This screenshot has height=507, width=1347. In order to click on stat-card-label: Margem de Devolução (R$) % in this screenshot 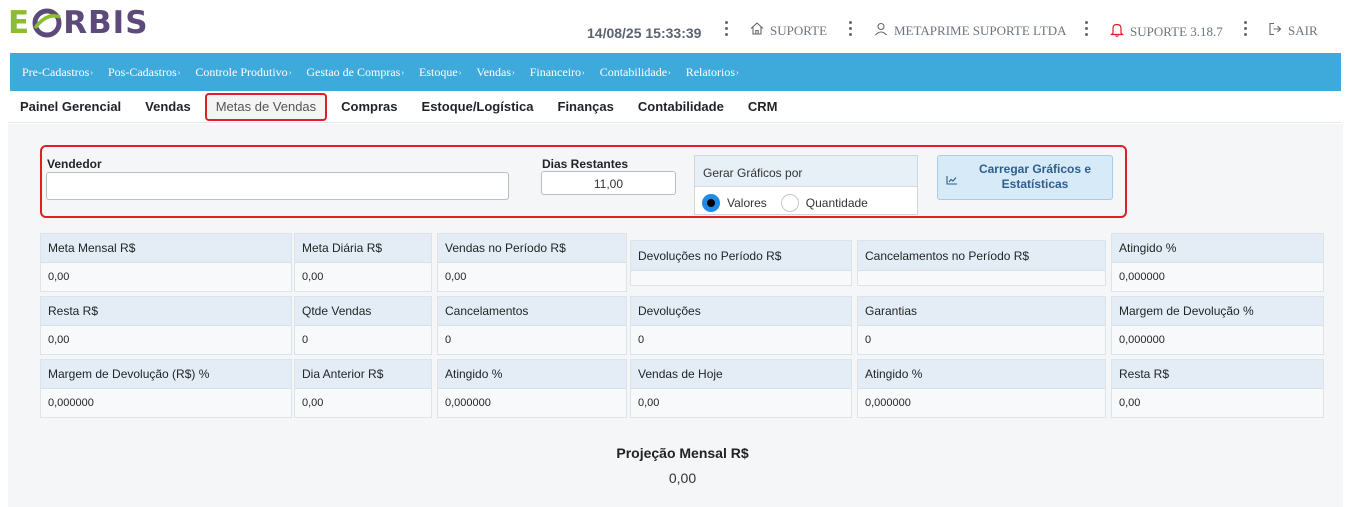, I will do `click(166, 374)`.